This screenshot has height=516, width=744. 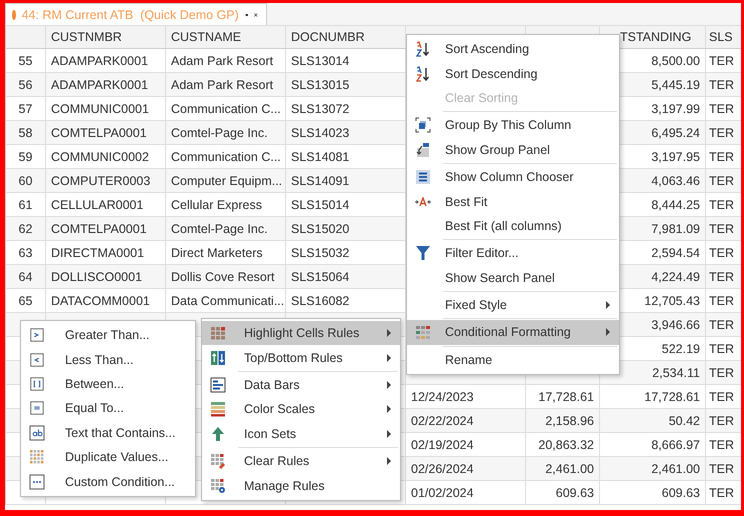 I want to click on row-number: 55, so click(x=25, y=61).